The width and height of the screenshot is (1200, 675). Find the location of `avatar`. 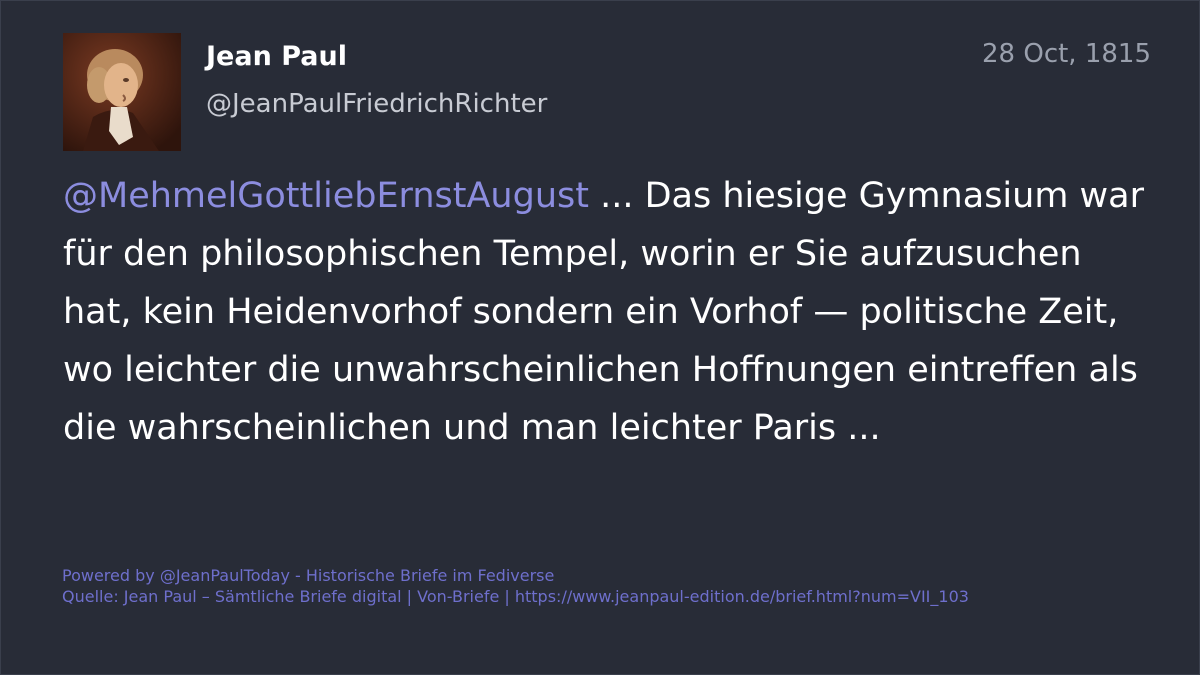

avatar is located at coordinates (122, 92).